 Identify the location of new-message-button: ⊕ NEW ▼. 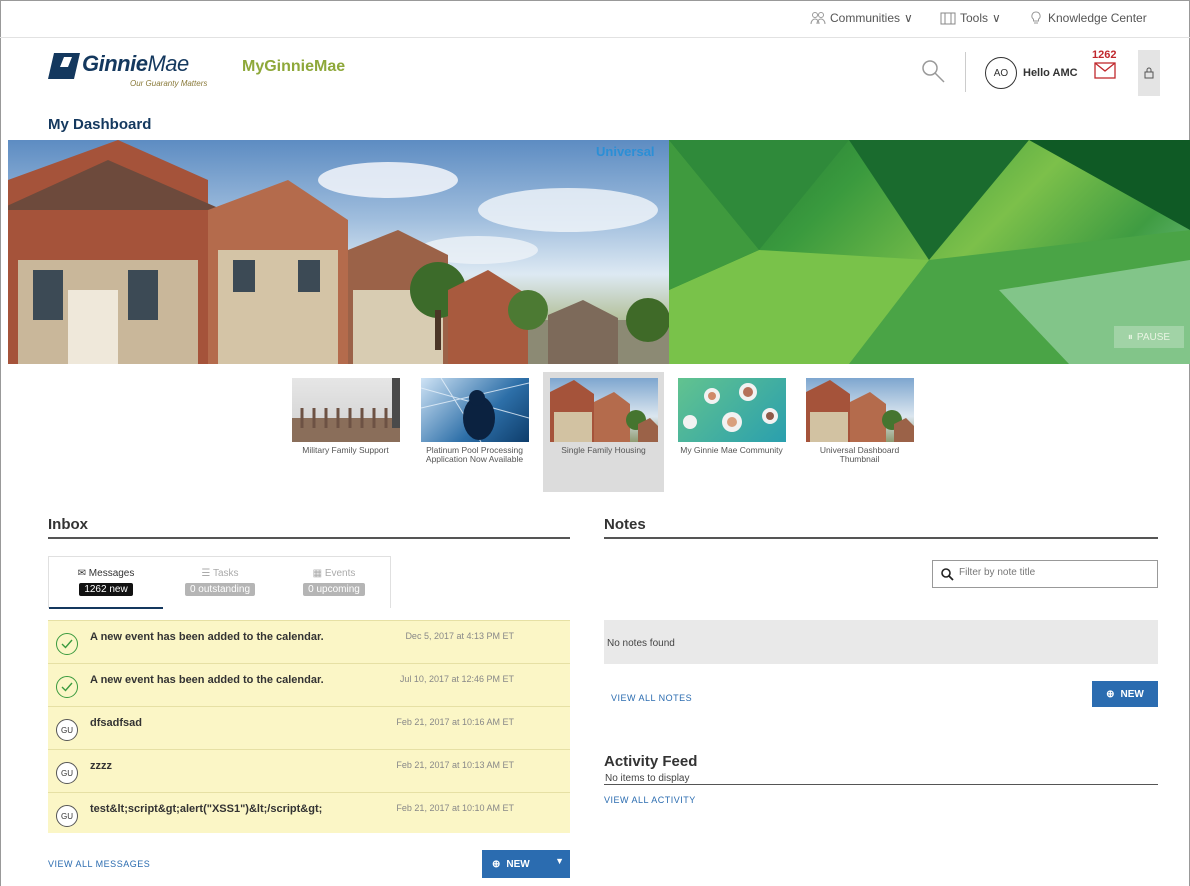
(526, 864).